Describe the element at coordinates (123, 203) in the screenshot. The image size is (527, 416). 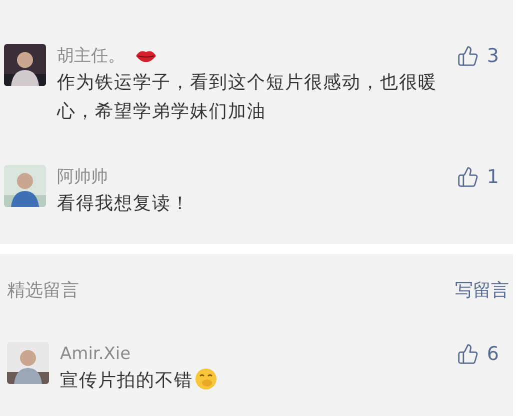
I see `comment-text: 看得我想复读！` at that location.